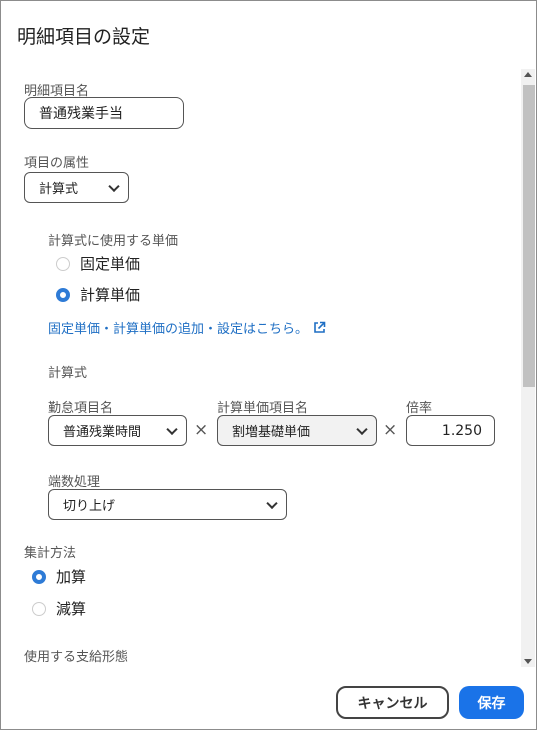 Image resolution: width=537 pixels, height=730 pixels. Describe the element at coordinates (528, 74) in the screenshot. I see `scroll-up-arrow-icon` at that location.